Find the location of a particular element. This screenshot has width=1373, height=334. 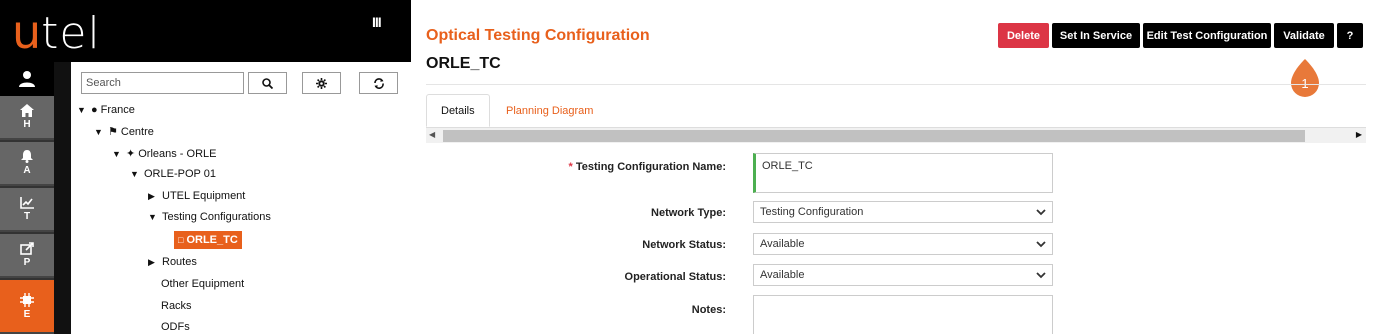

tree-search-button is located at coordinates (267, 83).